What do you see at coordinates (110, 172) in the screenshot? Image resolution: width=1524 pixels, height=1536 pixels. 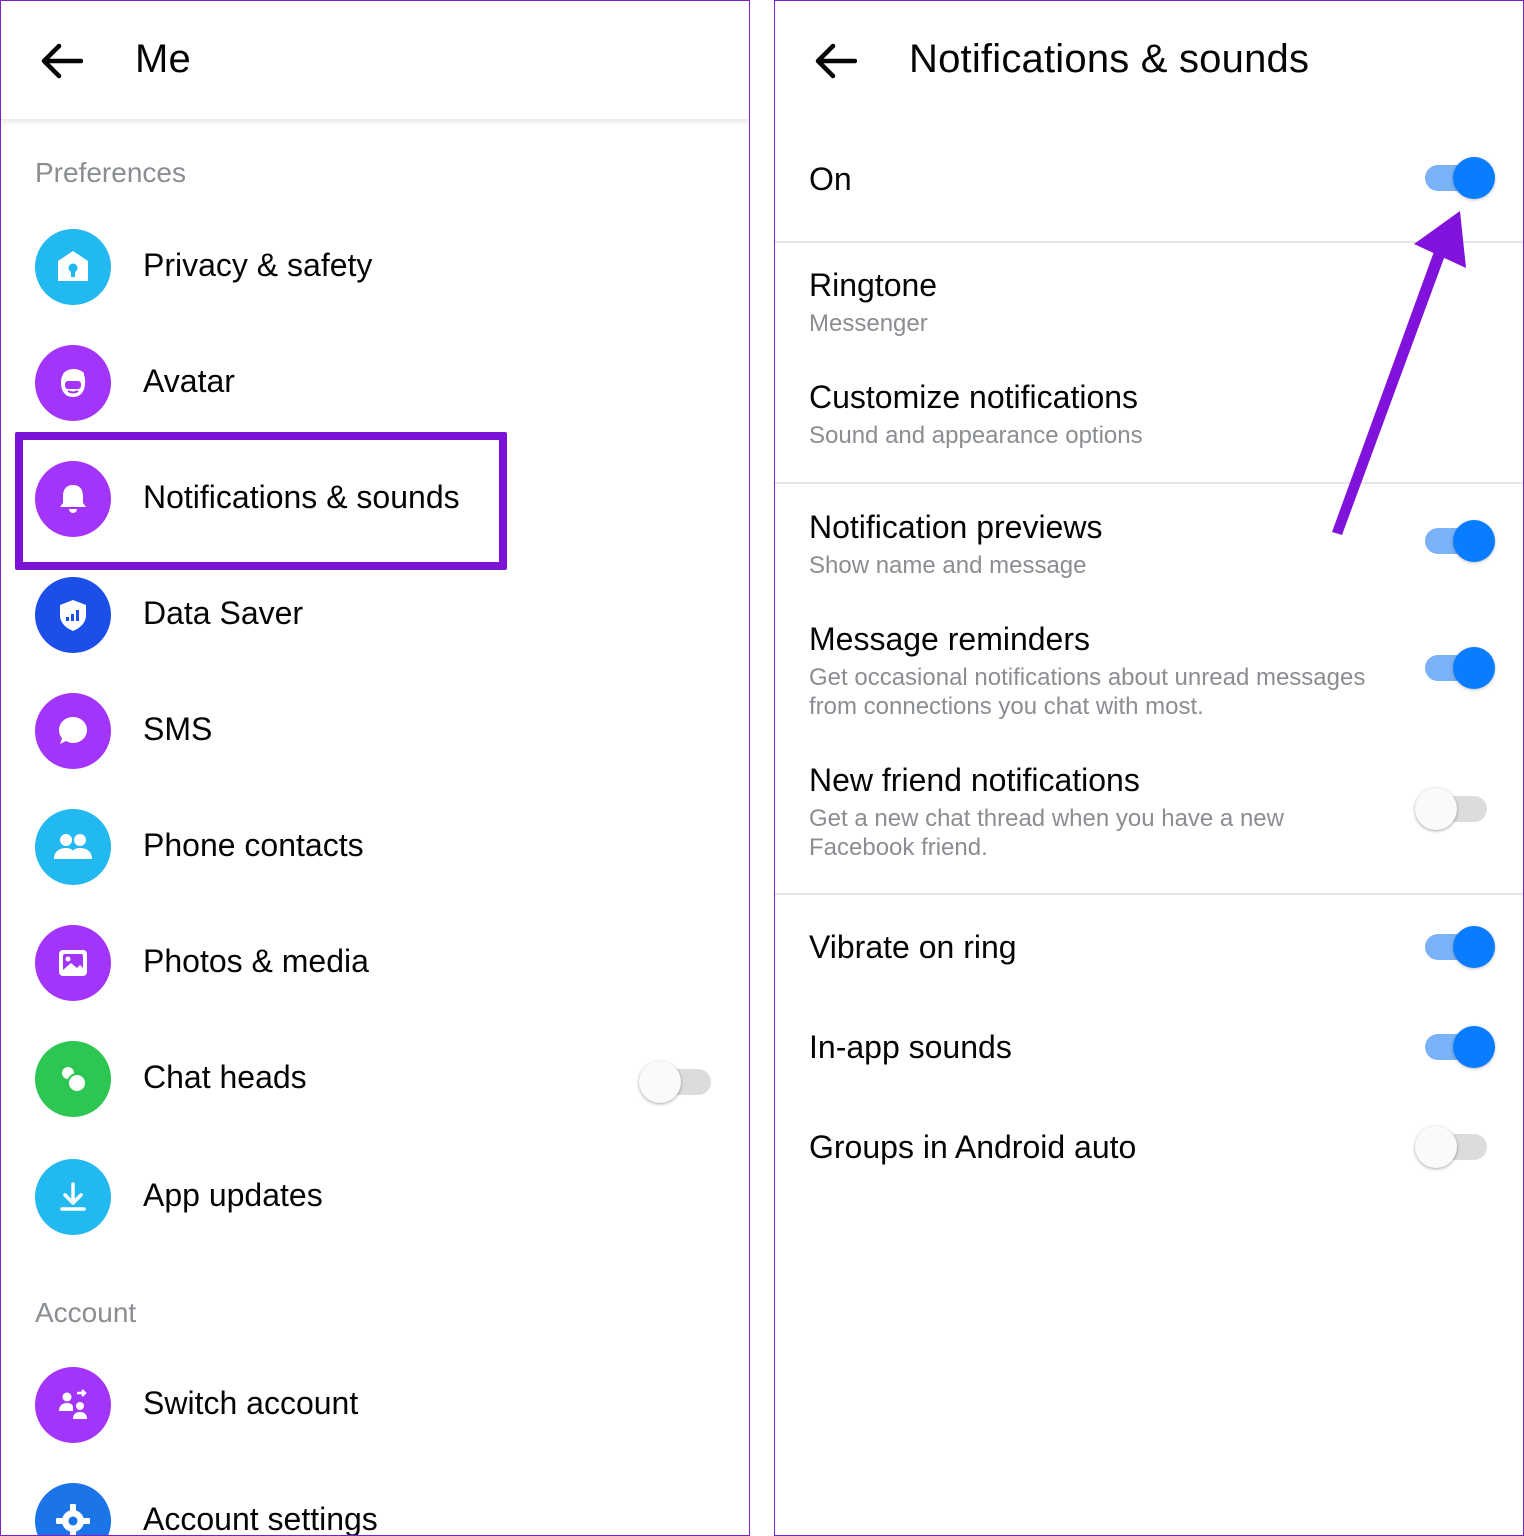 I see `preferences-section-label: Preferences` at bounding box center [110, 172].